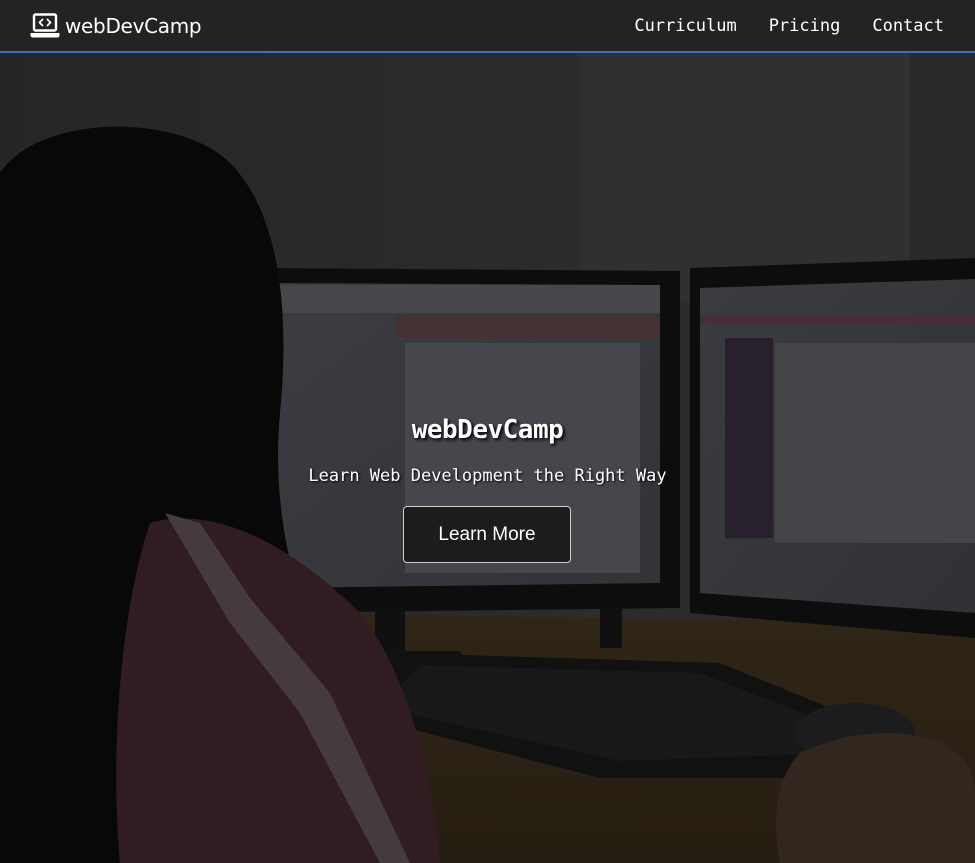  I want to click on nav-links: Curriculum Pricing Contact, so click(789, 26).